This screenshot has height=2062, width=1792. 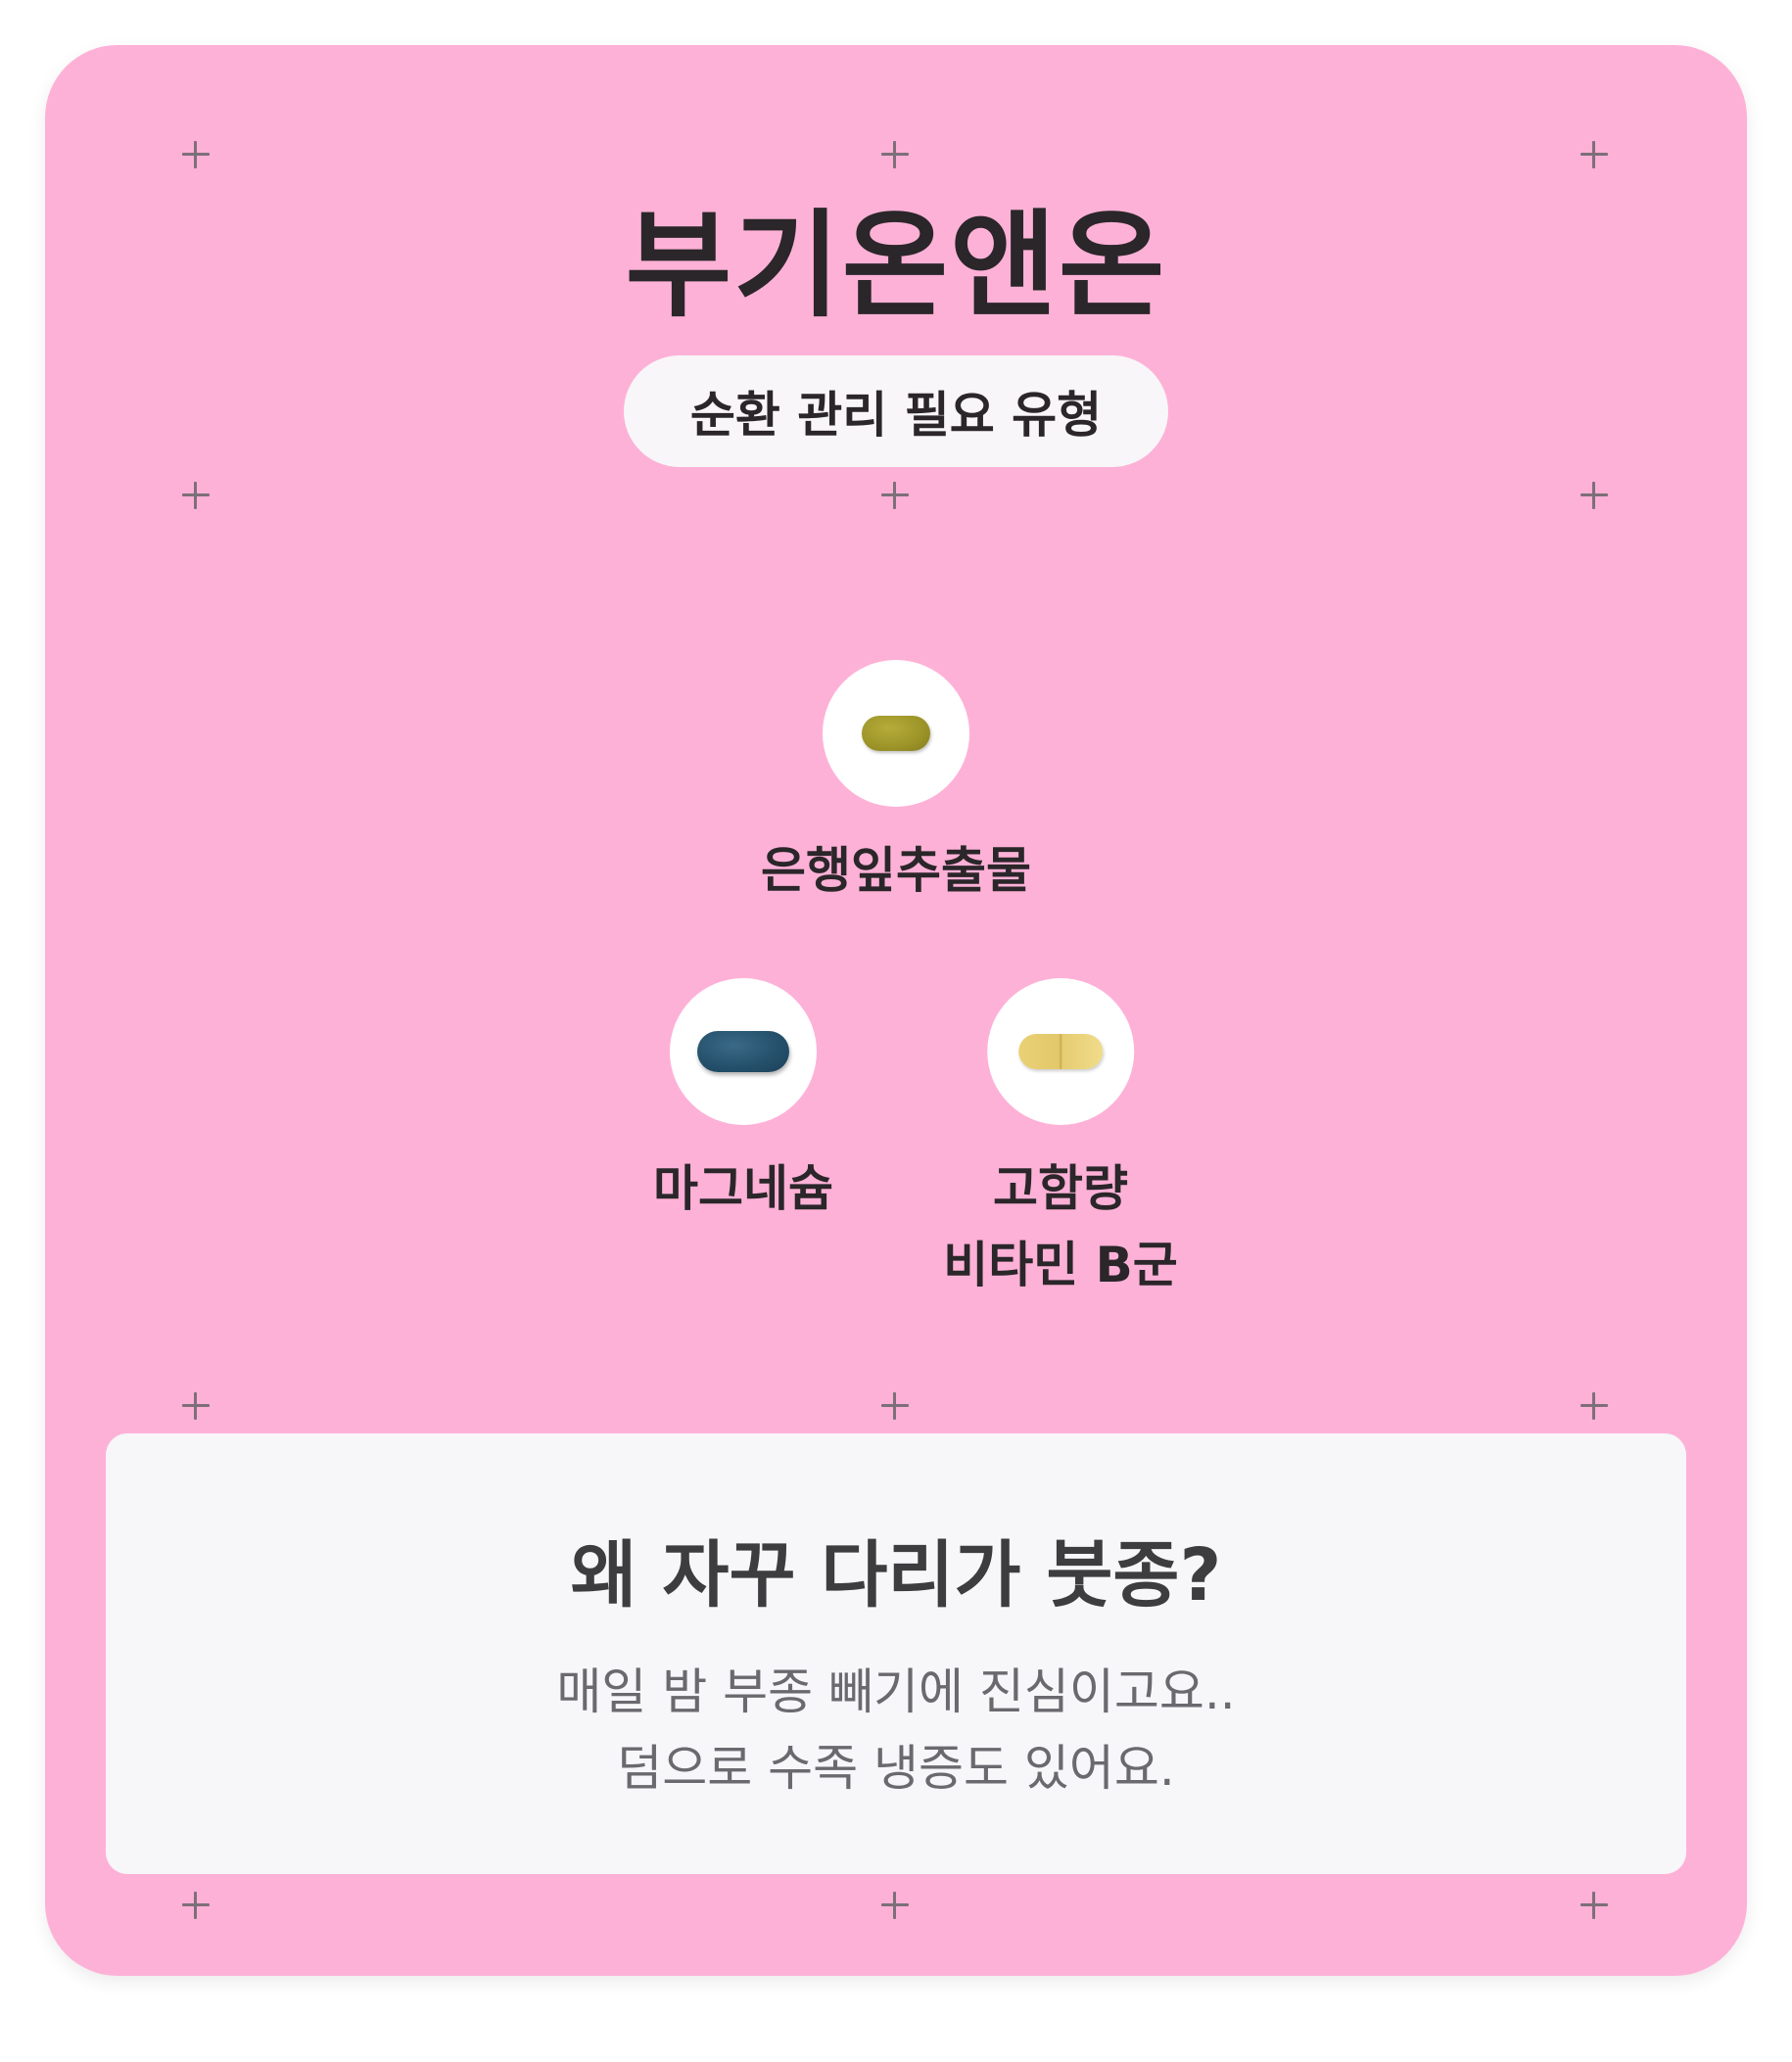 I want to click on yellow-capsule-pill-icon, so click(x=1060, y=1051).